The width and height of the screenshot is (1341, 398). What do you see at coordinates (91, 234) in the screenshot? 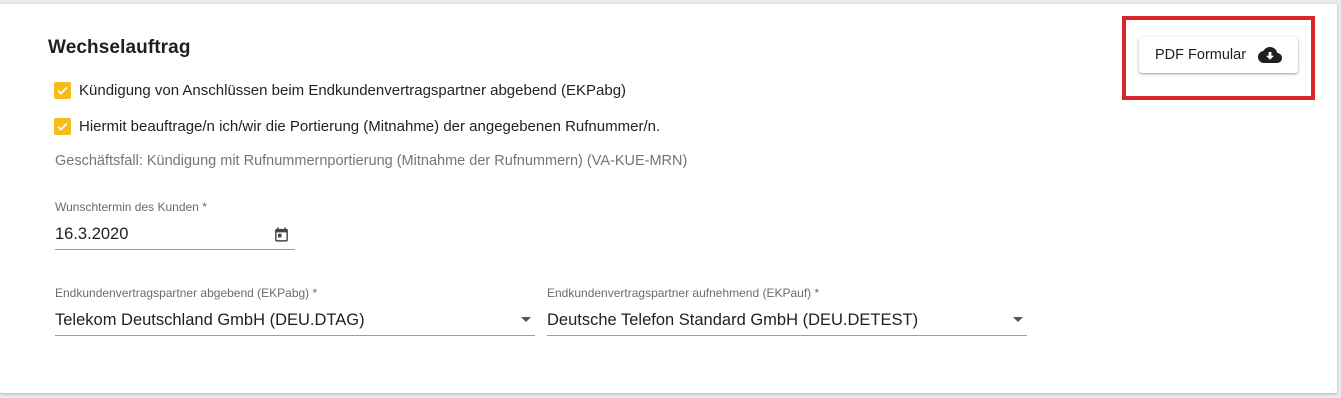
I see `desired-date-input: 16.3.2020` at bounding box center [91, 234].